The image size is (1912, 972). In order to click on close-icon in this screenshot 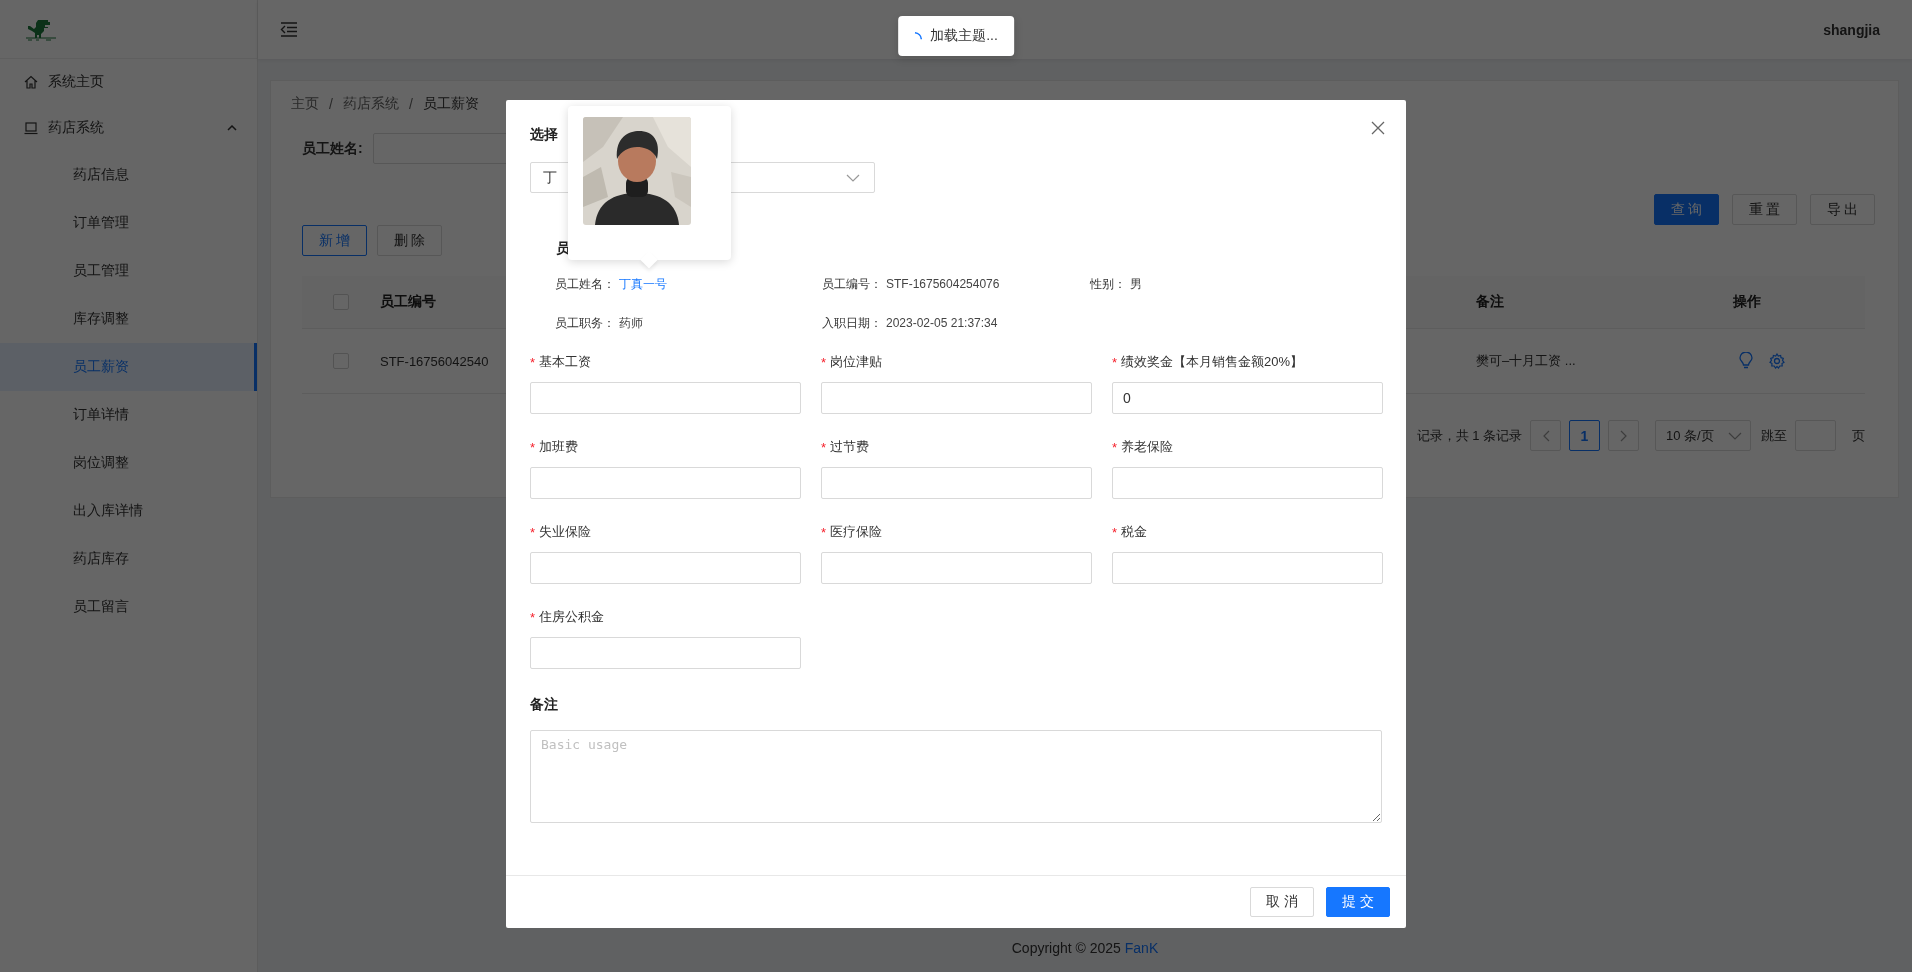, I will do `click(1378, 128)`.